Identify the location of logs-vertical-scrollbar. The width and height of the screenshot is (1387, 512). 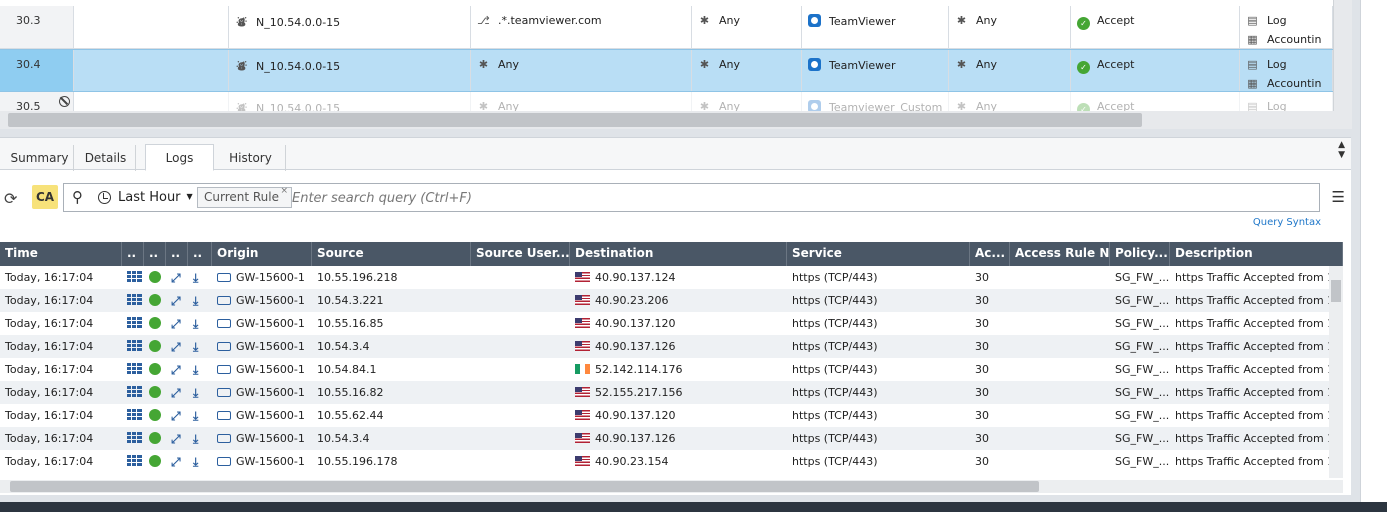
(1336, 372).